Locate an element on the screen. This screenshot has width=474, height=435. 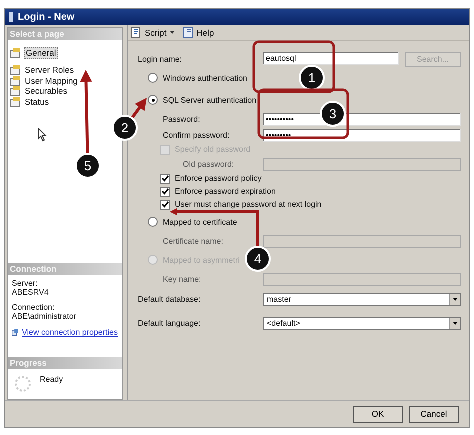
field-label: Default language: is located at coordinates (170, 323).